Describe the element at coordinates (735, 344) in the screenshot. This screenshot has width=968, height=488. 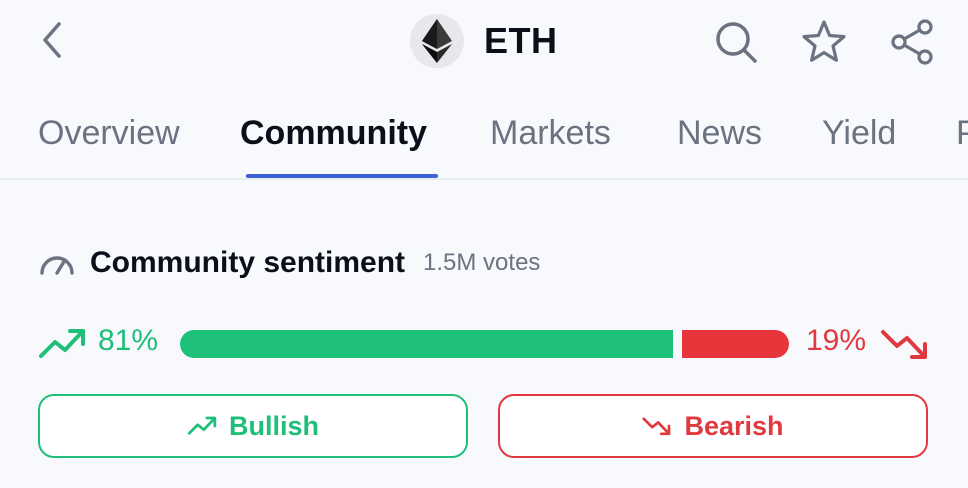
I see `bearish-bar` at that location.